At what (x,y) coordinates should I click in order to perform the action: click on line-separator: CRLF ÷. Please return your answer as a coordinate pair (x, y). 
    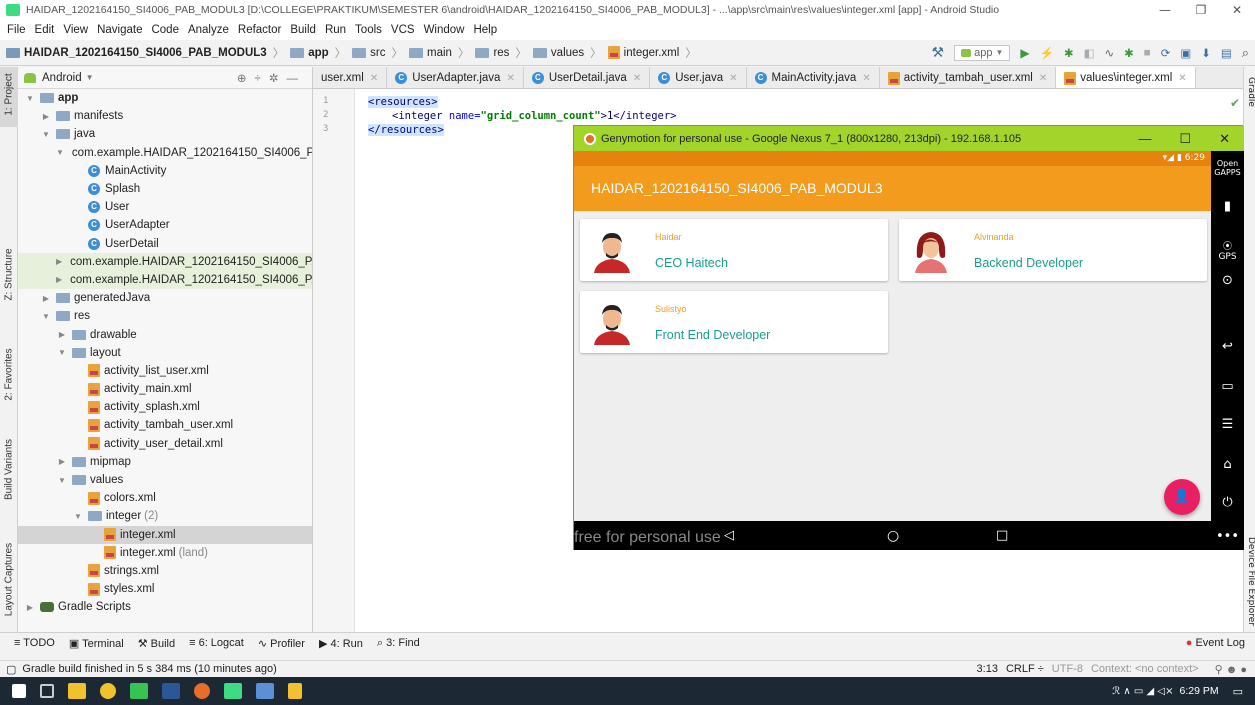
    Looking at the image, I should click on (1025, 669).